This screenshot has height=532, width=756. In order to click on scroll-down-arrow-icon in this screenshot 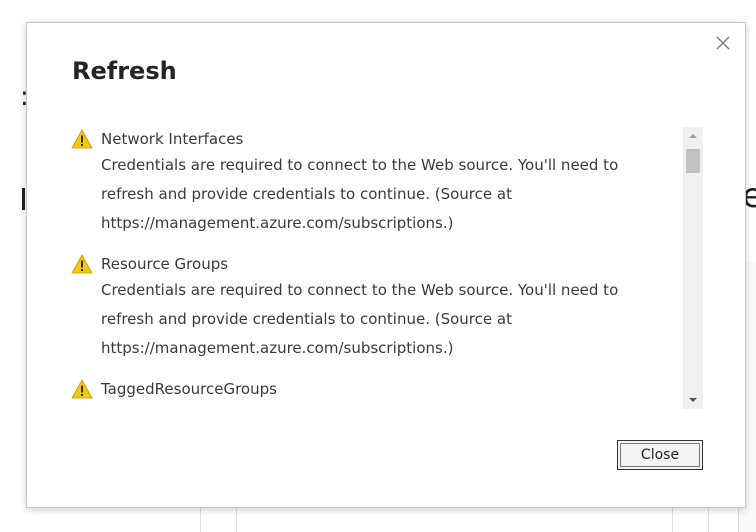, I will do `click(693, 400)`.